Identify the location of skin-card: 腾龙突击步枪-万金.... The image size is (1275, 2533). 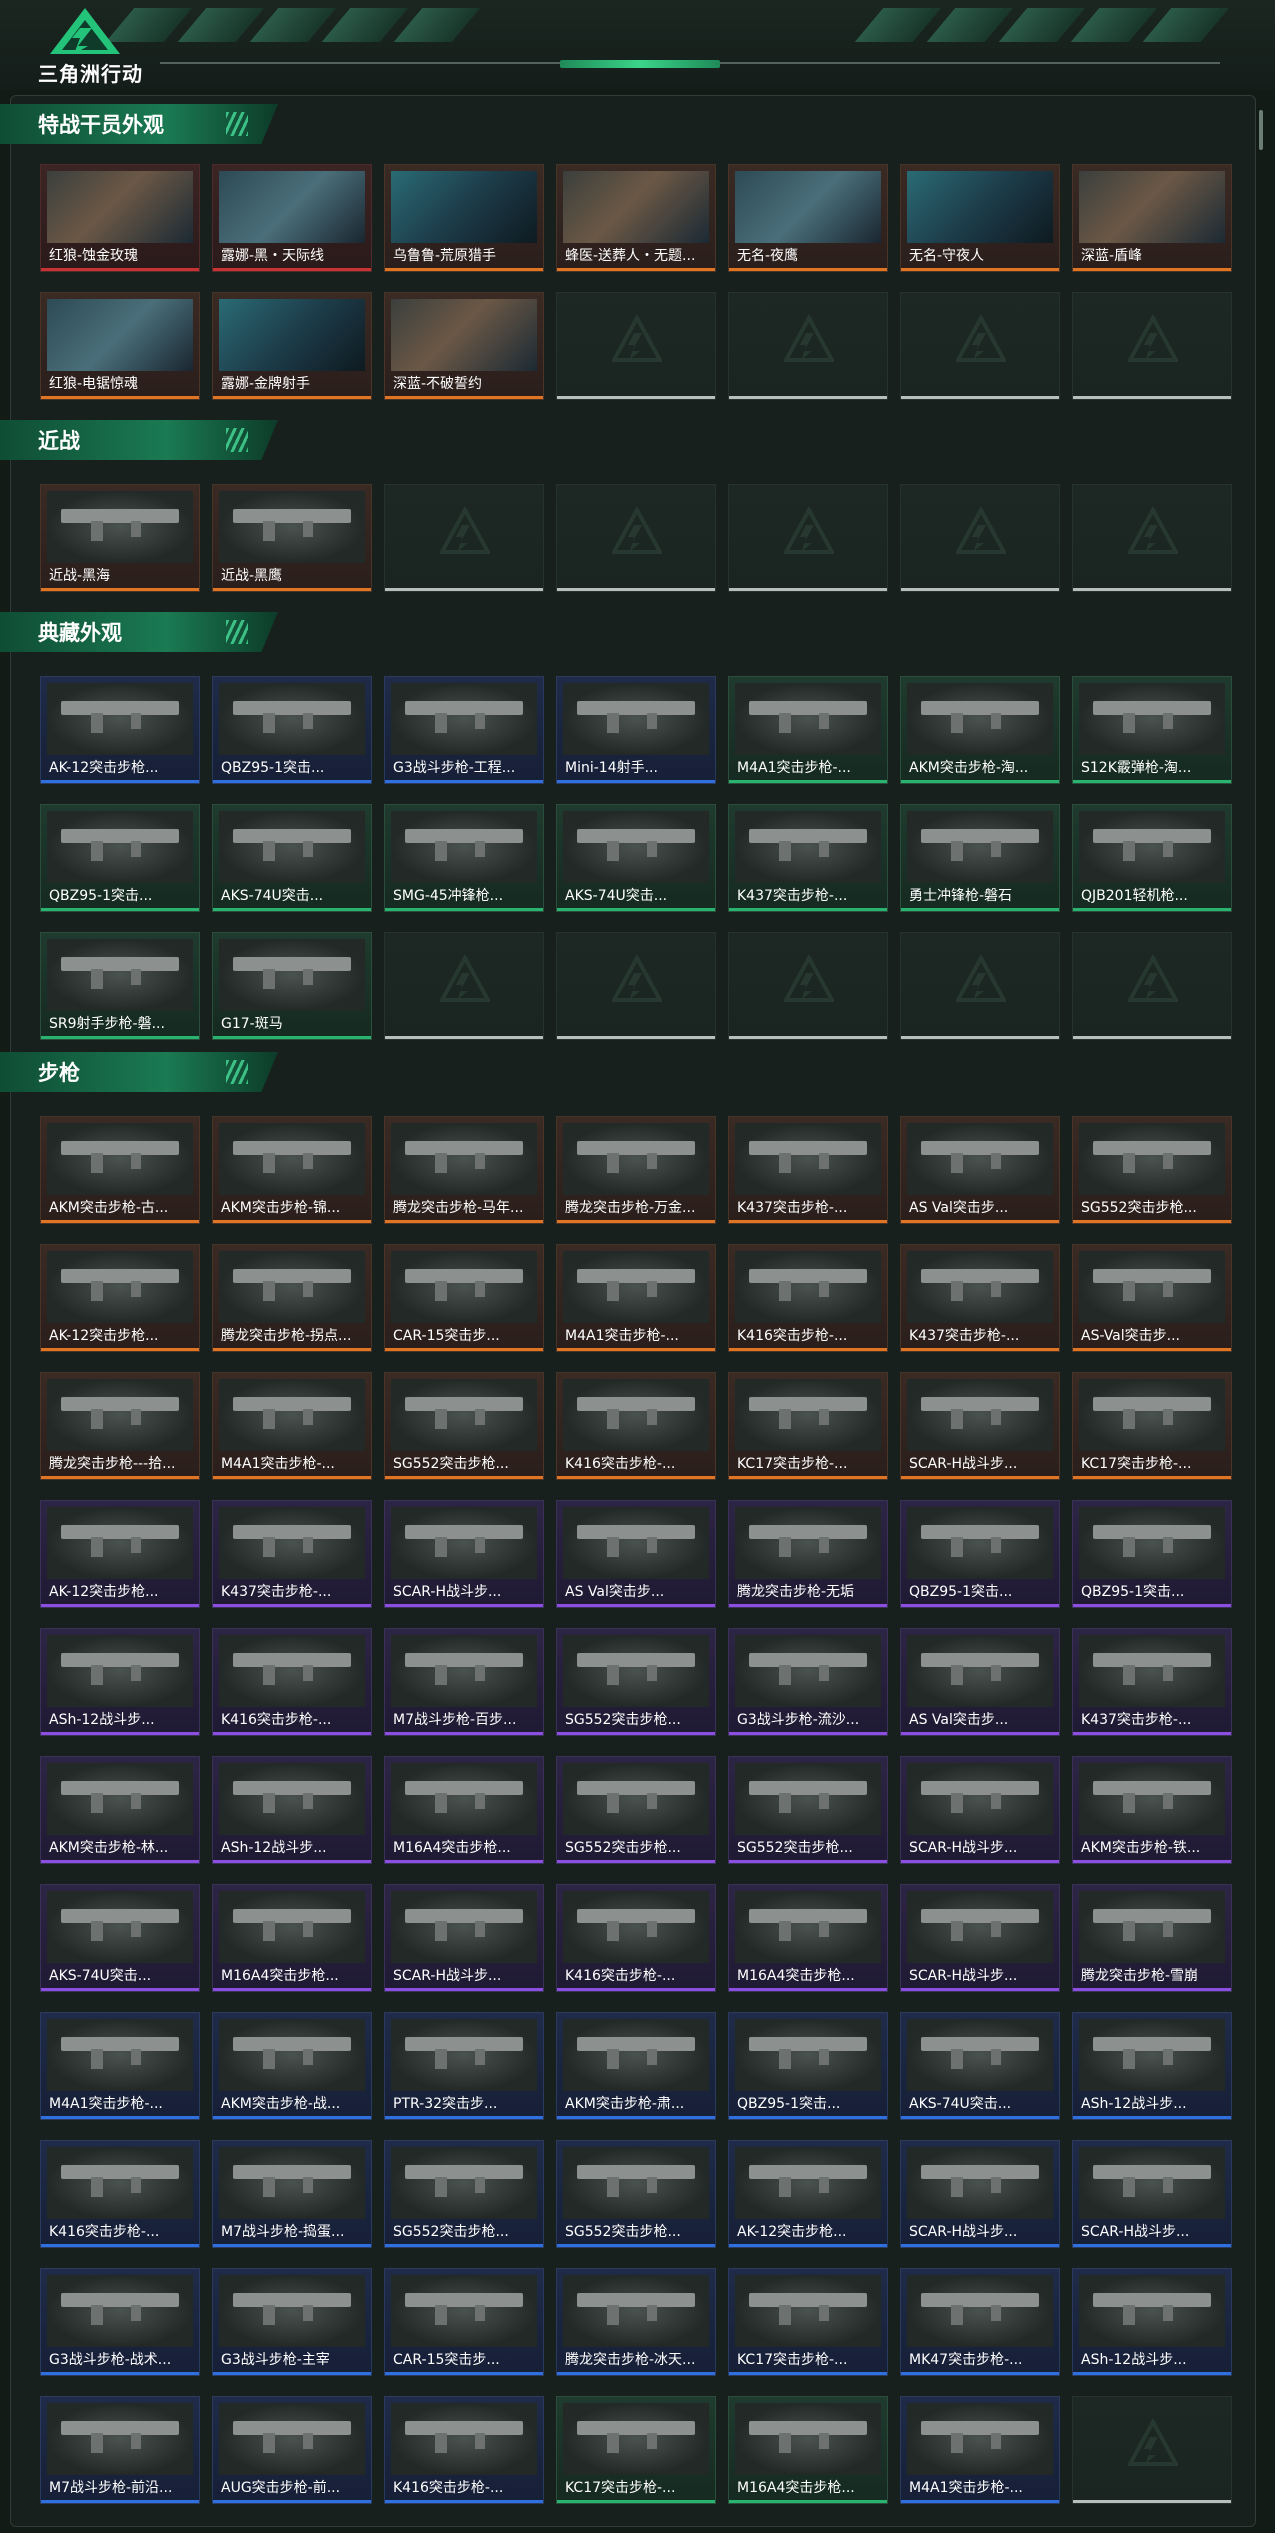
(636, 1170).